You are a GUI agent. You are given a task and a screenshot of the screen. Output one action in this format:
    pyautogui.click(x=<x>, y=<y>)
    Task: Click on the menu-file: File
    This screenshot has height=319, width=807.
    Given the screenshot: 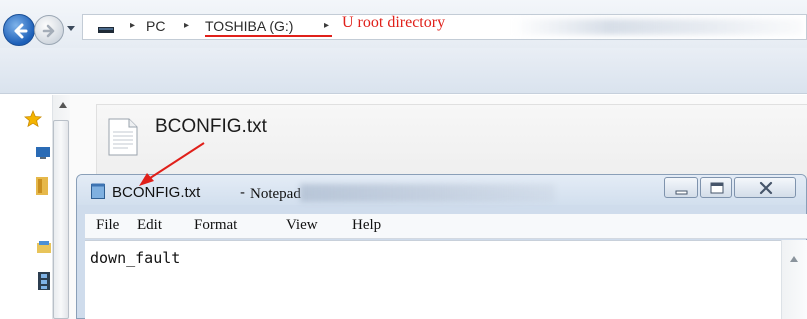 What is the action you would take?
    pyautogui.click(x=107, y=225)
    